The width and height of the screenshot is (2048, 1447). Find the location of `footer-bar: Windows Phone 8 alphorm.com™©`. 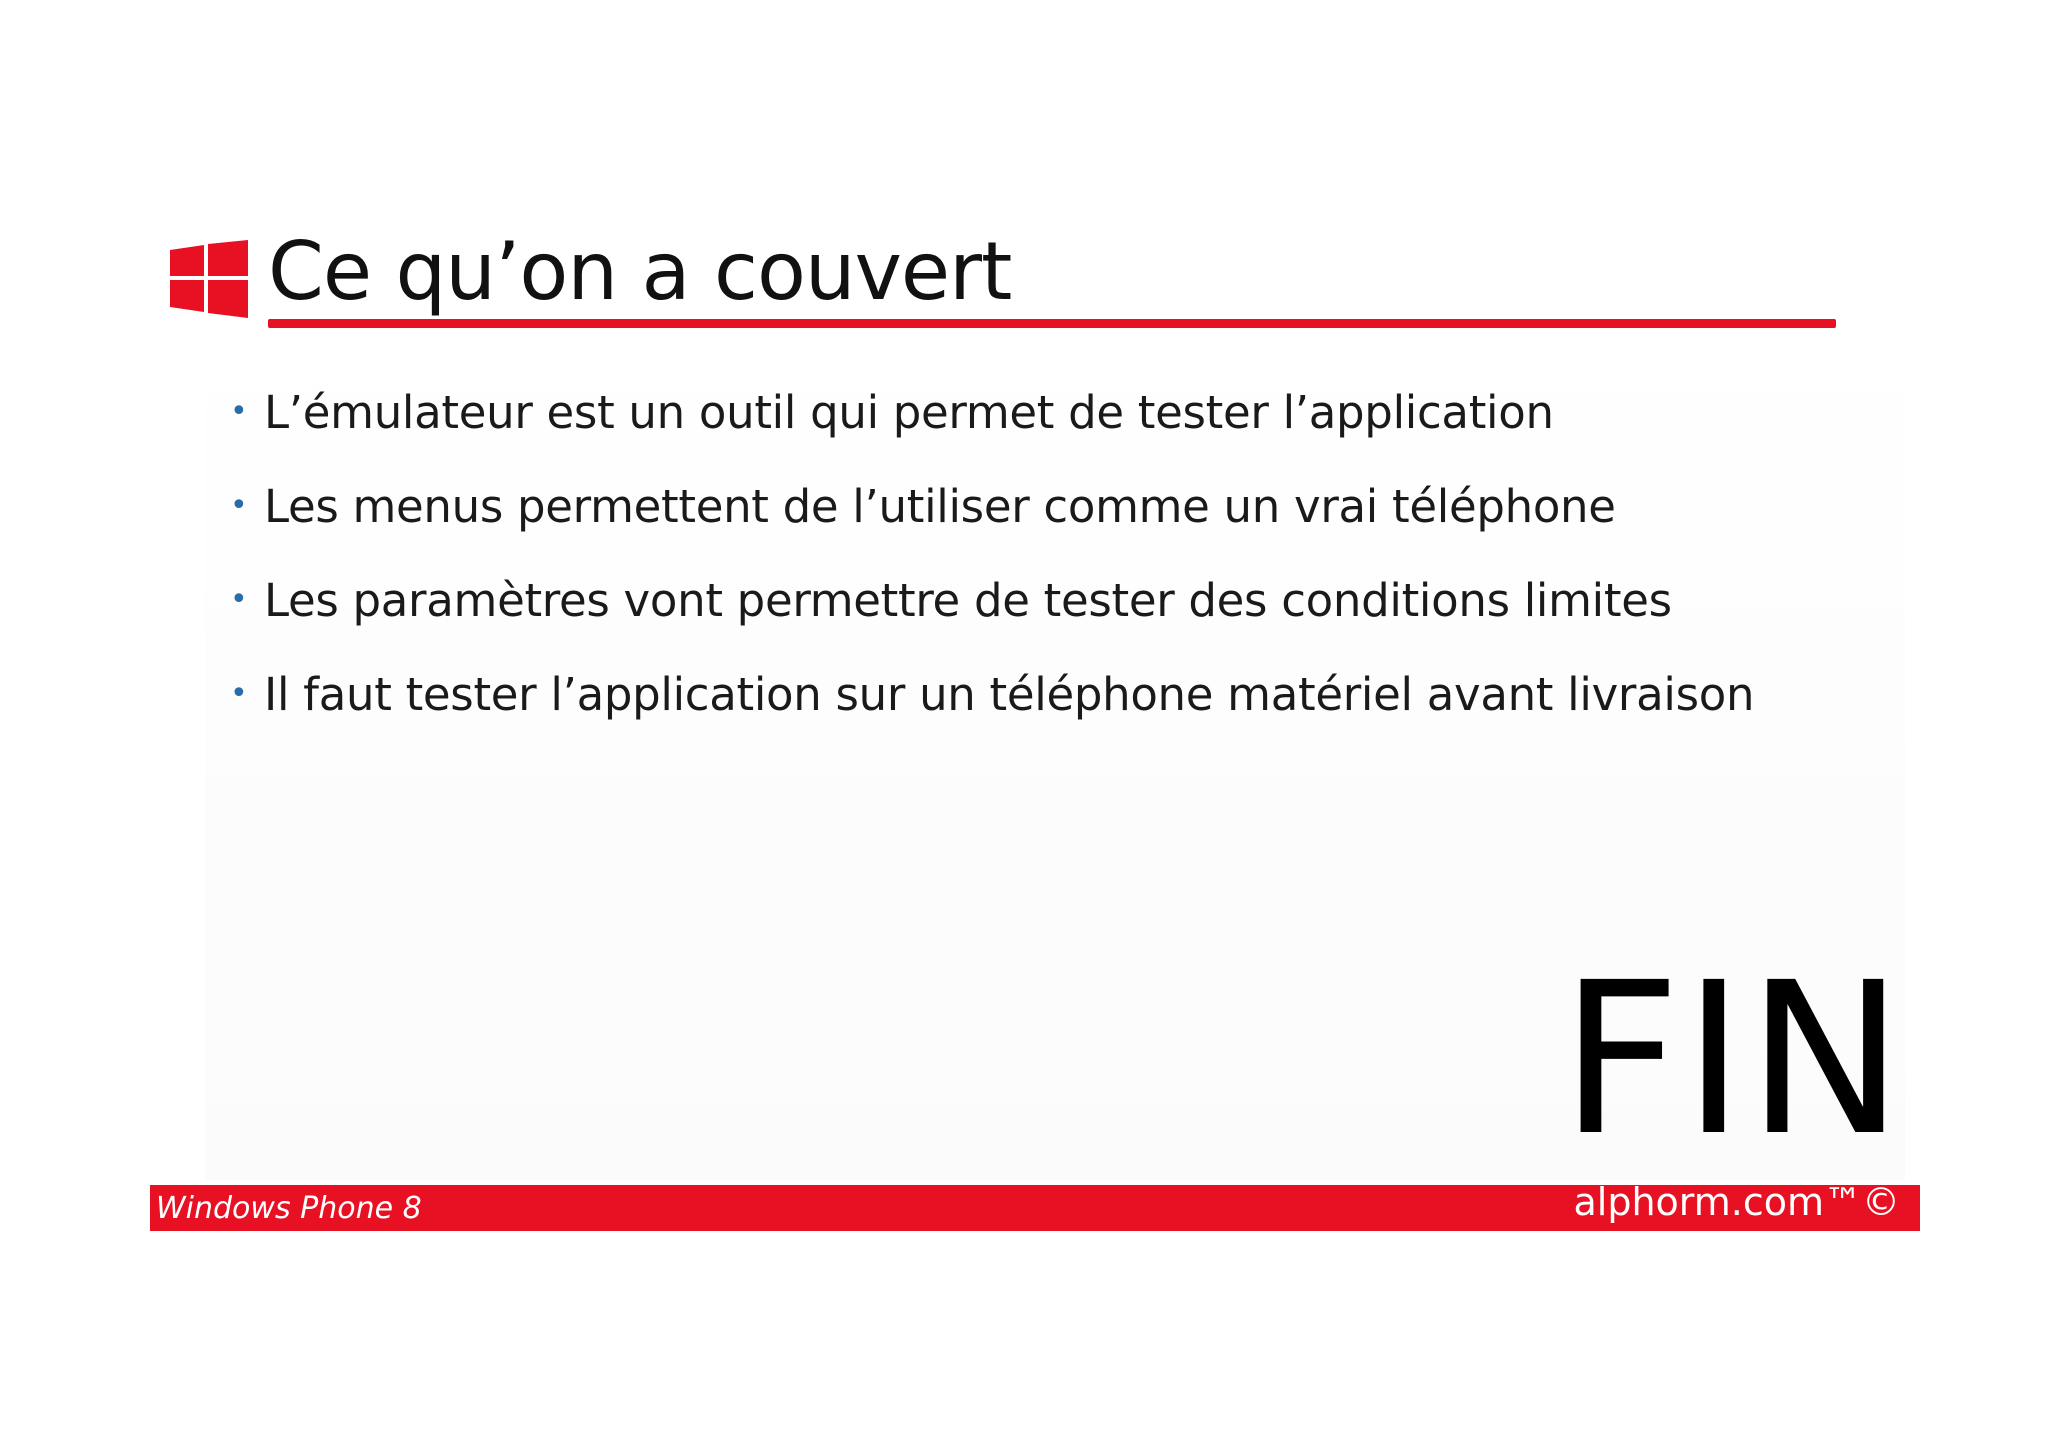

footer-bar: Windows Phone 8 alphorm.com™© is located at coordinates (1035, 1205).